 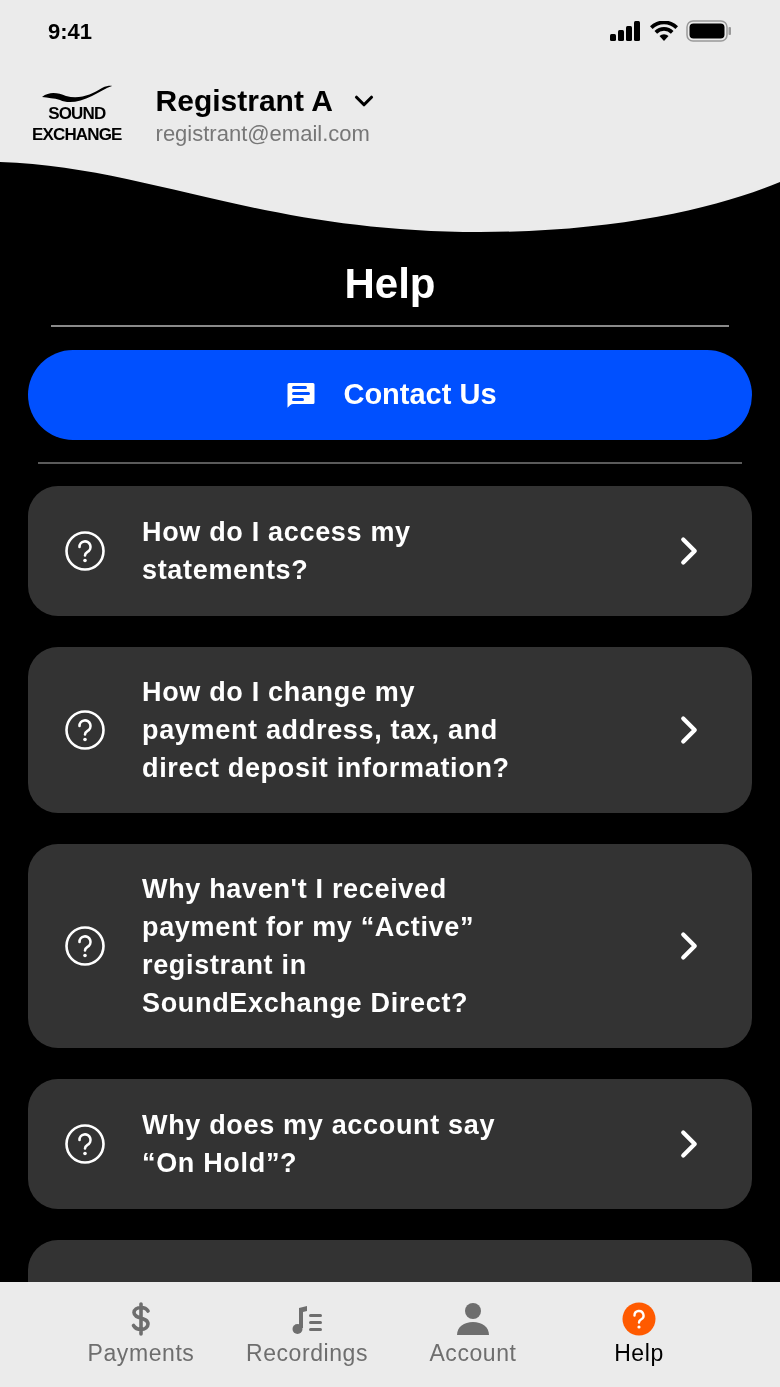 What do you see at coordinates (626, 31) in the screenshot?
I see `signal-icon` at bounding box center [626, 31].